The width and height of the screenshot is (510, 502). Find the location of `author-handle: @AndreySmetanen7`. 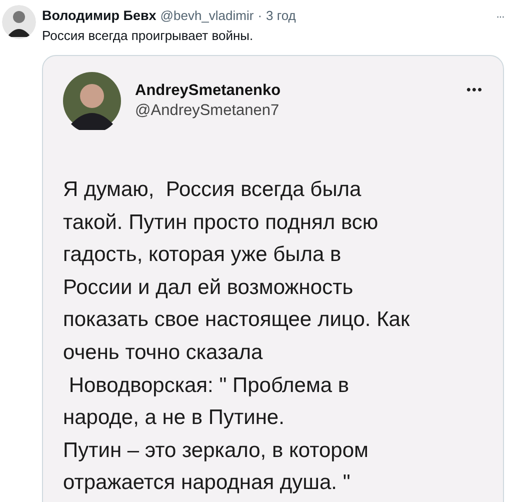

author-handle: @AndreySmetanen7 is located at coordinates (207, 111).